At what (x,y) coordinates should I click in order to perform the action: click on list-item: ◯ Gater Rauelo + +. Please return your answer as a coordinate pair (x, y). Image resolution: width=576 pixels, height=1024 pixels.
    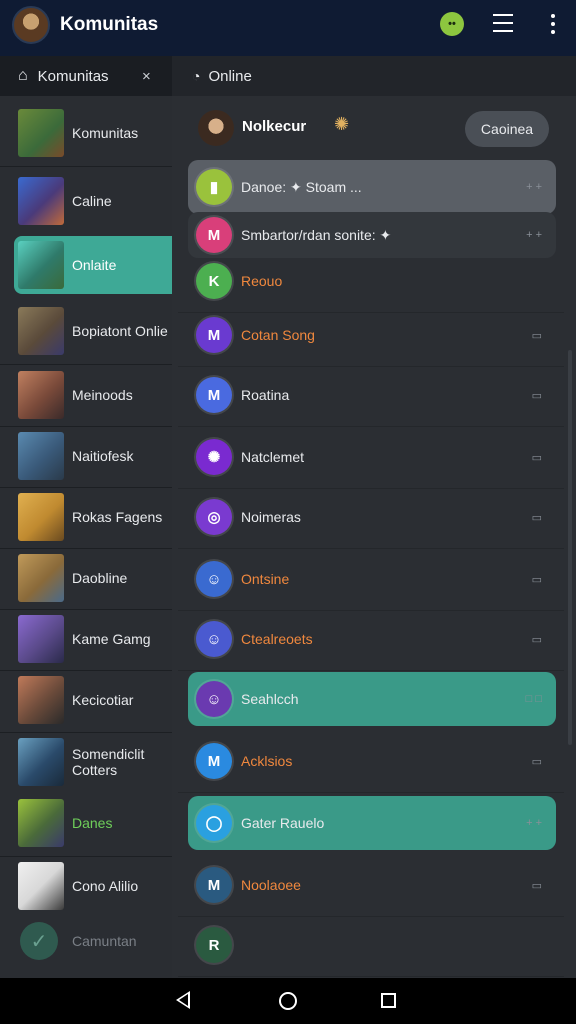
    Looking at the image, I should click on (372, 823).